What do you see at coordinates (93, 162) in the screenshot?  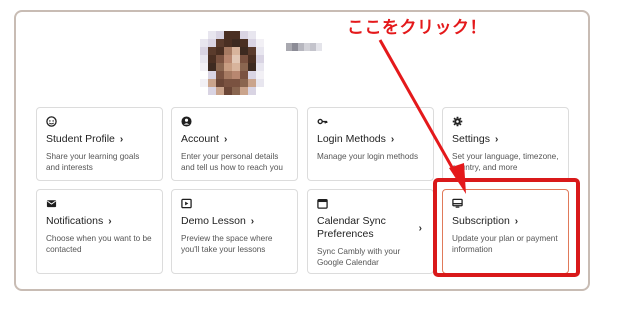 I see `card-description: Share your learning goals and interests` at bounding box center [93, 162].